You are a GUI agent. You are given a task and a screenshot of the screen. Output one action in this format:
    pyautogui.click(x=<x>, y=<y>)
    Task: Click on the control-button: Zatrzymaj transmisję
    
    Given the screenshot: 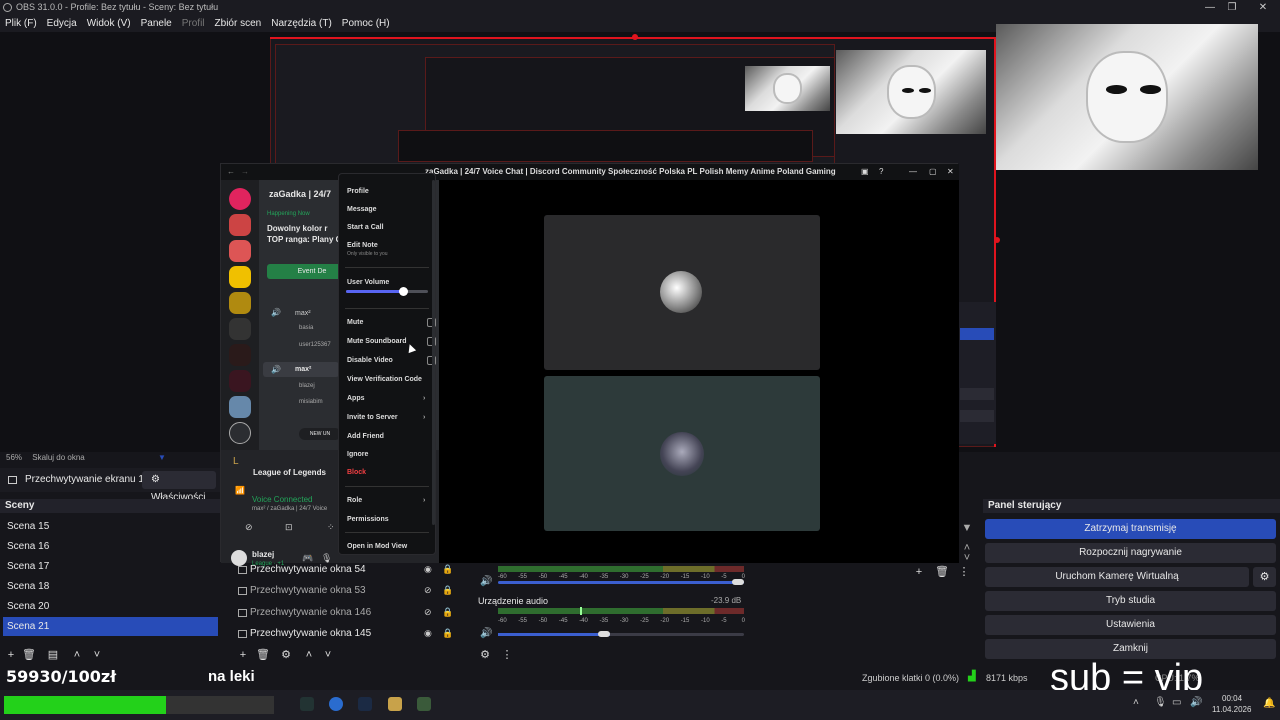 What is the action you would take?
    pyautogui.click(x=1130, y=529)
    